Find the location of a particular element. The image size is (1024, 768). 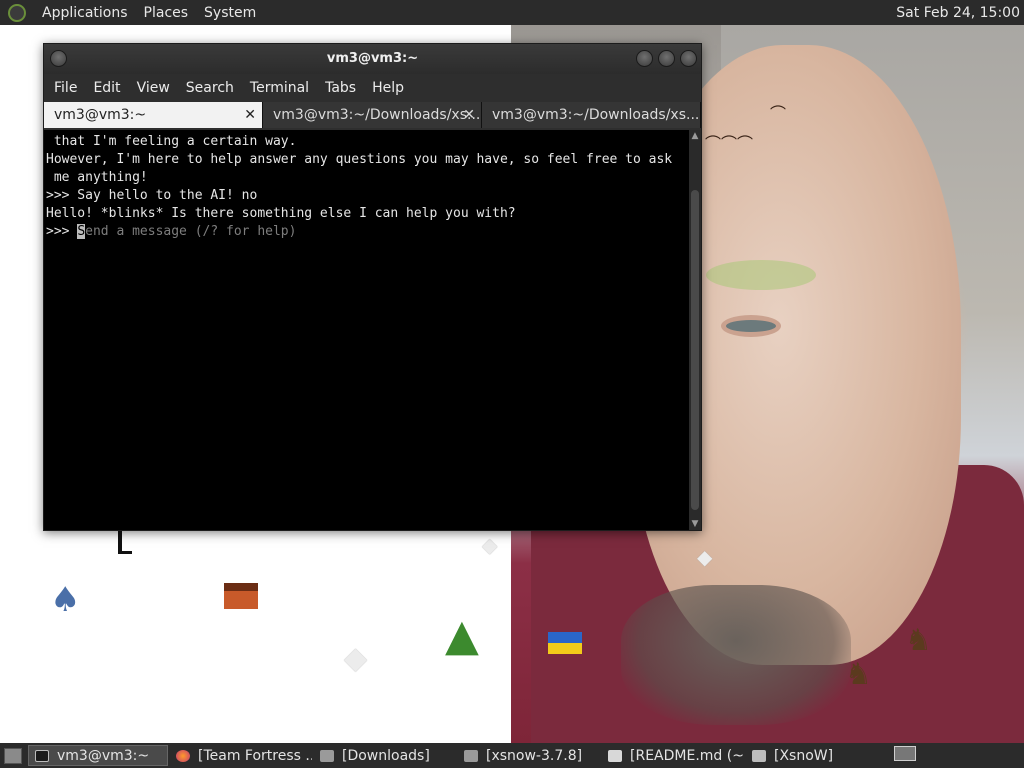

taskbar-item-terminal: vm3@vm3:~ is located at coordinates (98, 755).